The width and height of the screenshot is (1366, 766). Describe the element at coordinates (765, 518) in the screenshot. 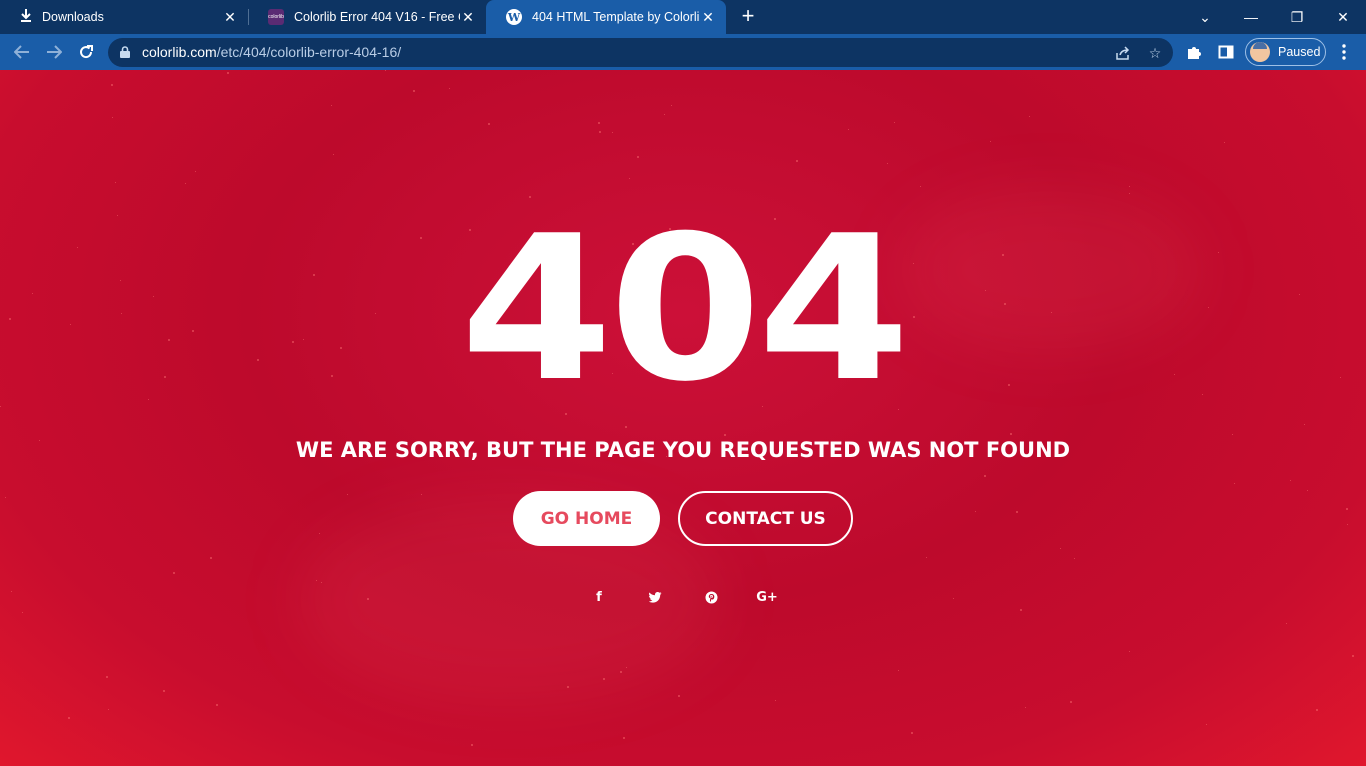

I see `contact-us-button: CONTACT US` at that location.